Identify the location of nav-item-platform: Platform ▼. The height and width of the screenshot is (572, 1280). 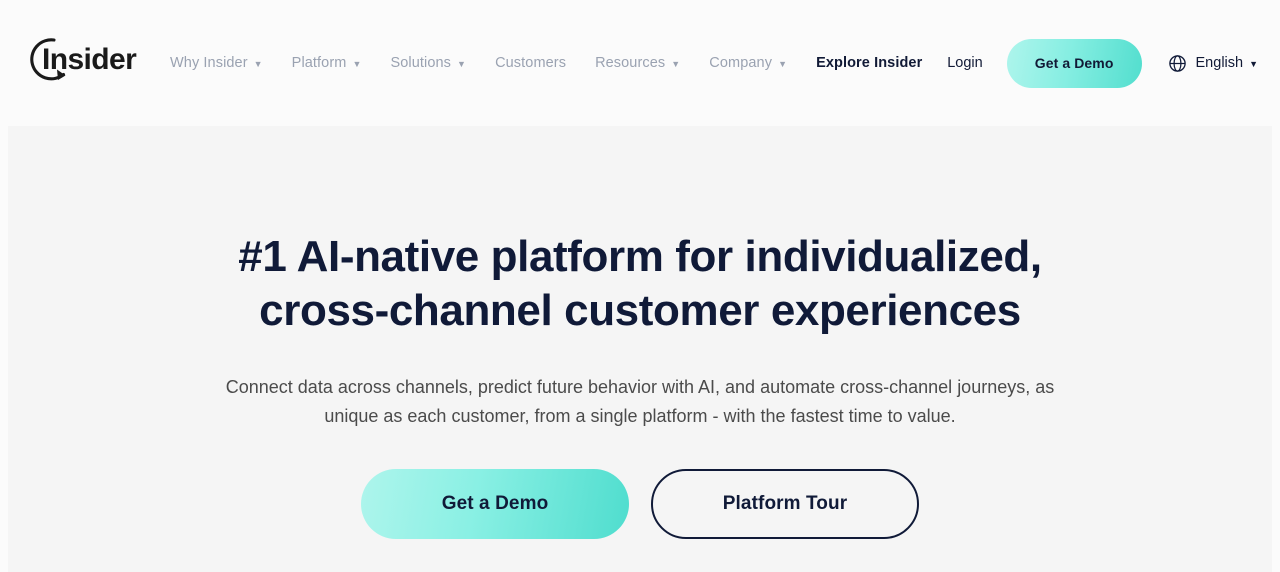
(327, 63).